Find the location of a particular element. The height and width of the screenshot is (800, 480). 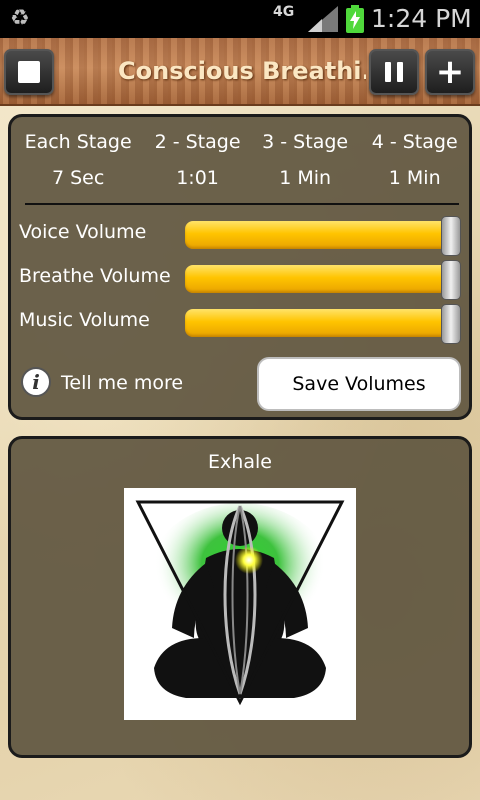

stage-header: Each Stage is located at coordinates (78, 142).